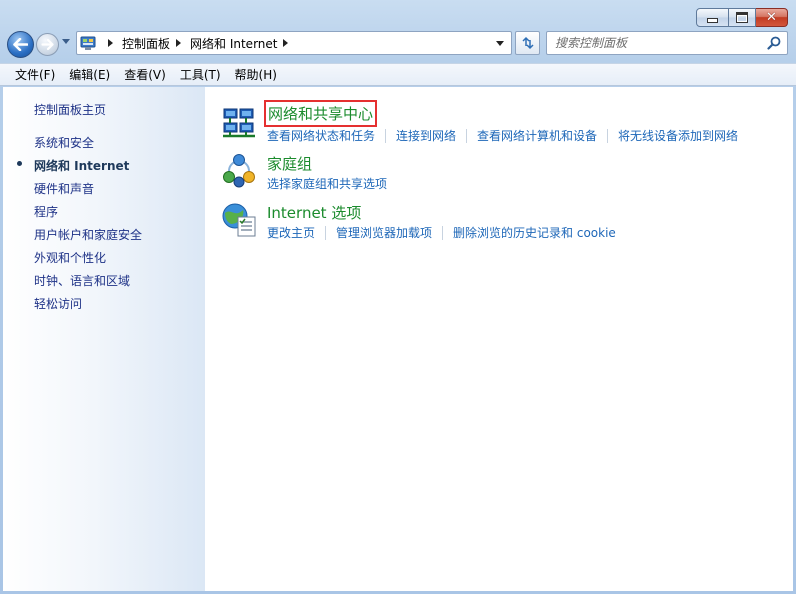 This screenshot has height=594, width=796. What do you see at coordinates (82, 280) in the screenshot?
I see `sidebar-item-clock-language: 时钟、语言和区域` at bounding box center [82, 280].